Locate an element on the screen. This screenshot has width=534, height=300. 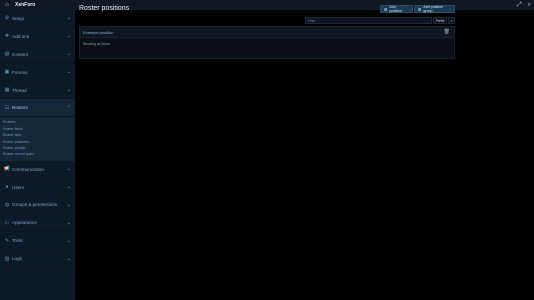
sidebar-item-label: Setup is located at coordinates (18, 18).